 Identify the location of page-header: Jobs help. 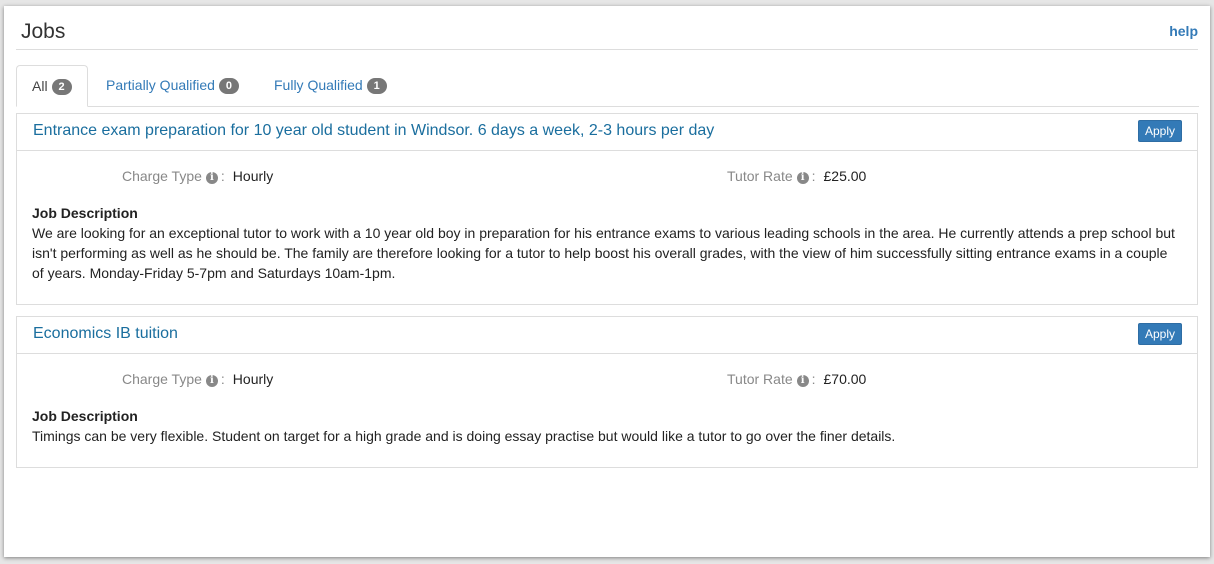
(607, 28).